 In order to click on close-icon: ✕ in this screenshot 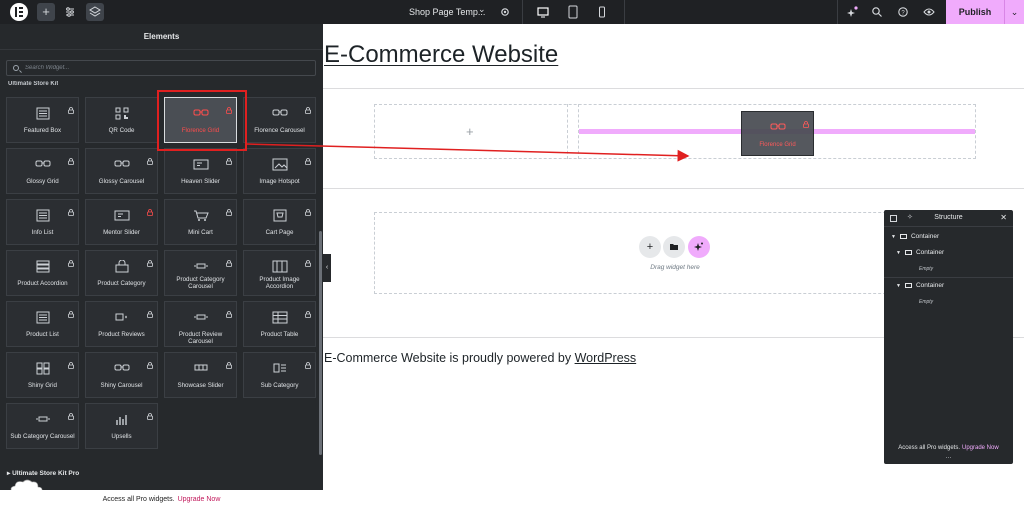, I will do `click(1003, 217)`.